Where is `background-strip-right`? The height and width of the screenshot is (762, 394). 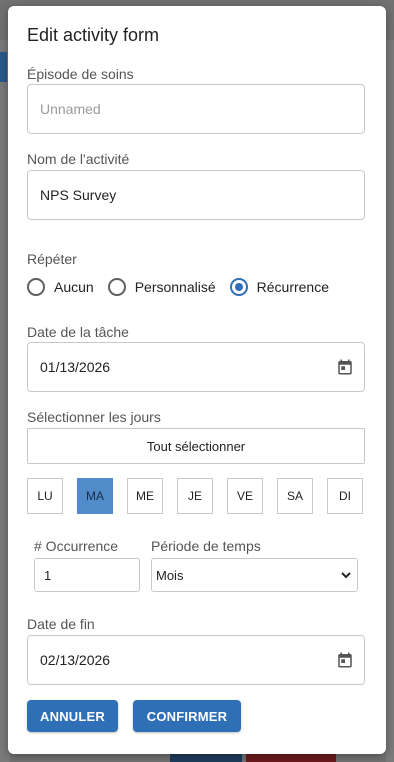 background-strip-right is located at coordinates (390, 401).